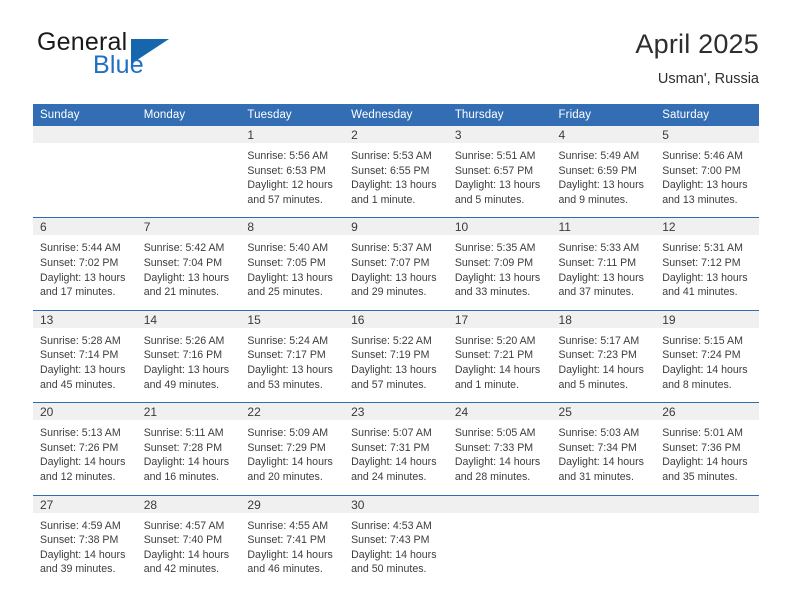  I want to click on day-number: 20, so click(85, 412).